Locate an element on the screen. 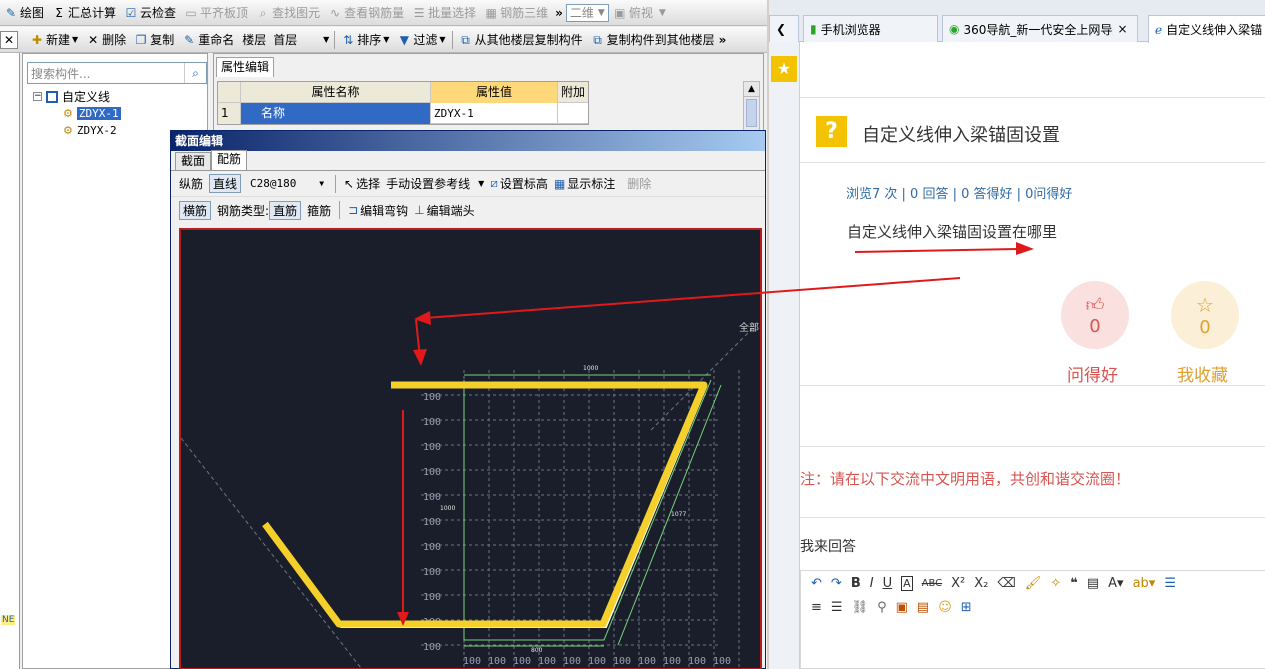  tree-root-custom-line: − 自定义线 is located at coordinates (77, 96).